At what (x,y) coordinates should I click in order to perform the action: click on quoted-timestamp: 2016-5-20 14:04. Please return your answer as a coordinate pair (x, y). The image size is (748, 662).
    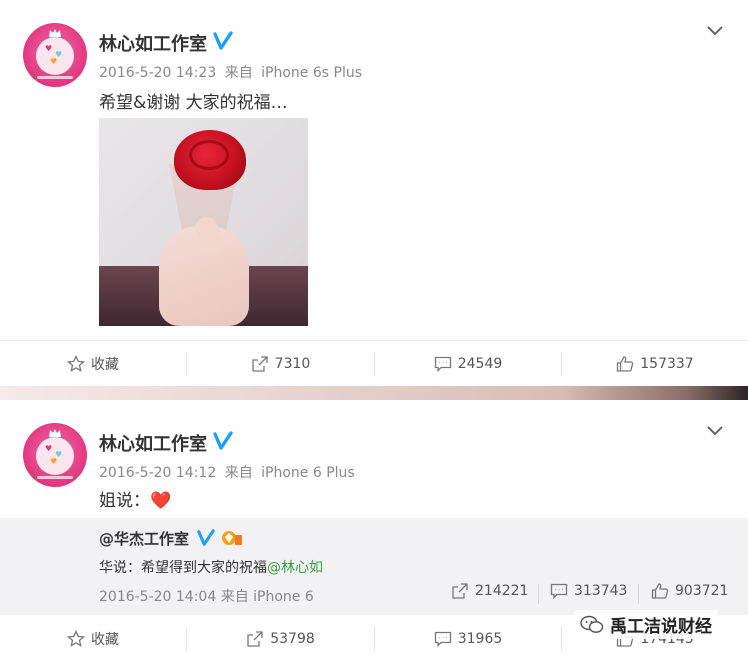
    Looking at the image, I should click on (157, 597).